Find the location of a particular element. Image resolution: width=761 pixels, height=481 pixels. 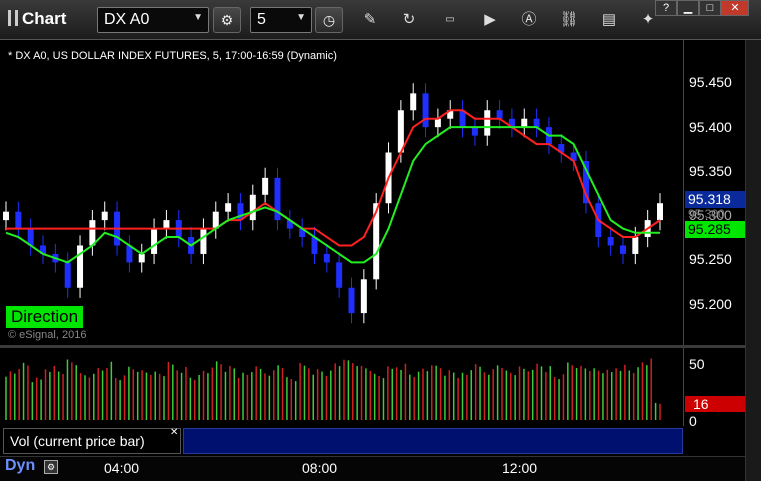

dynamic-settings-icon: ⚙ is located at coordinates (51, 467).